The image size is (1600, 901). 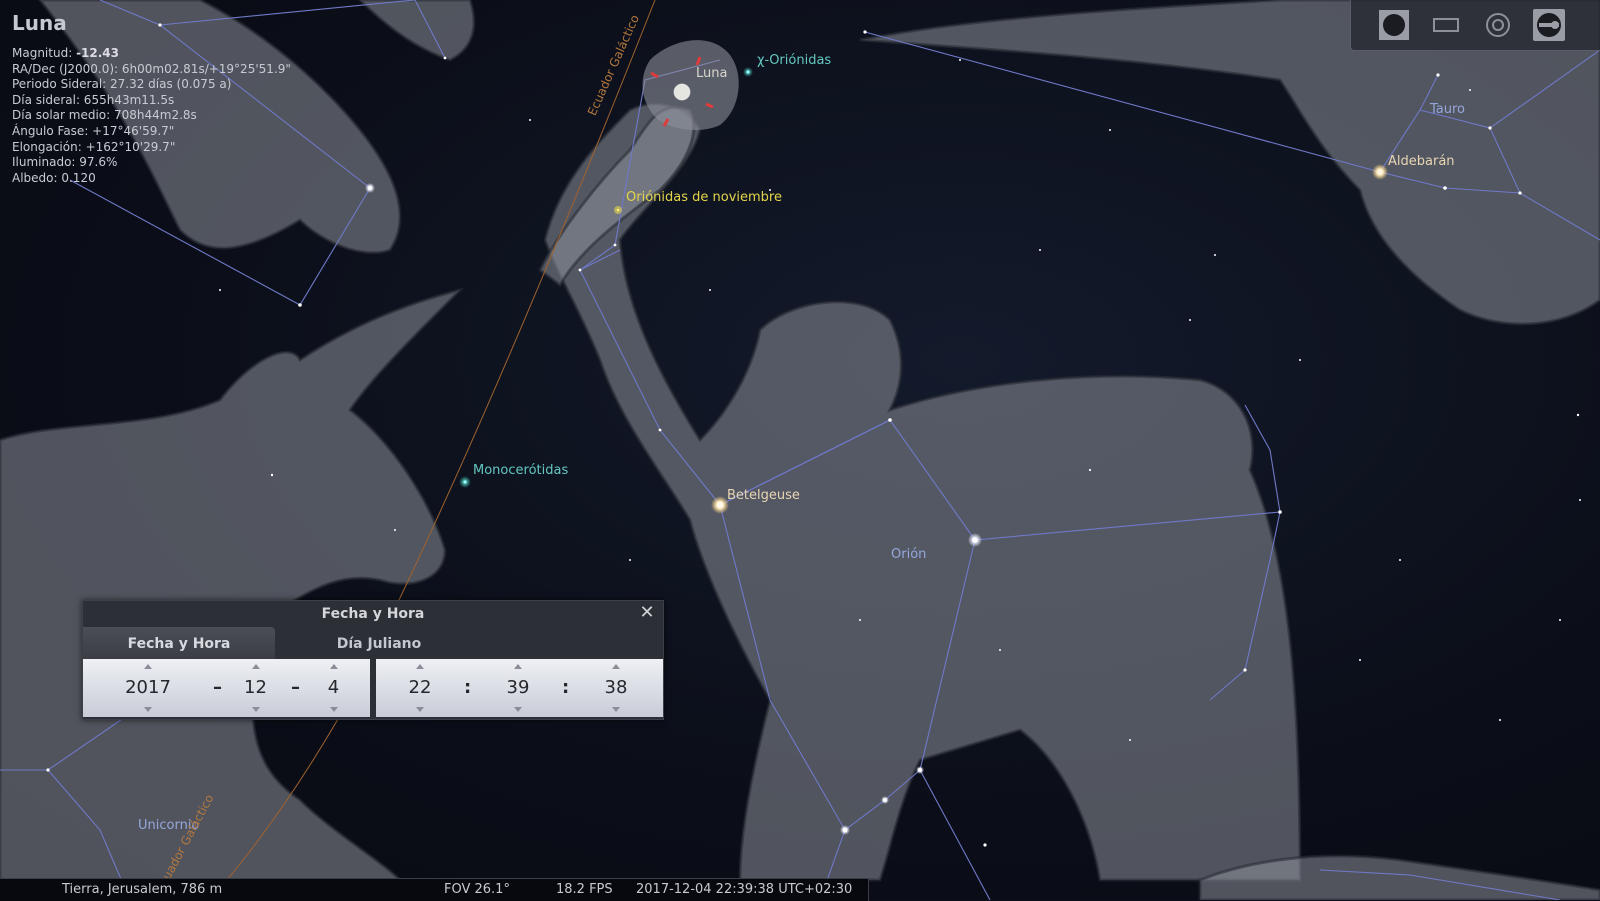 I want to click on year-down-arrow-icon, so click(x=148, y=709).